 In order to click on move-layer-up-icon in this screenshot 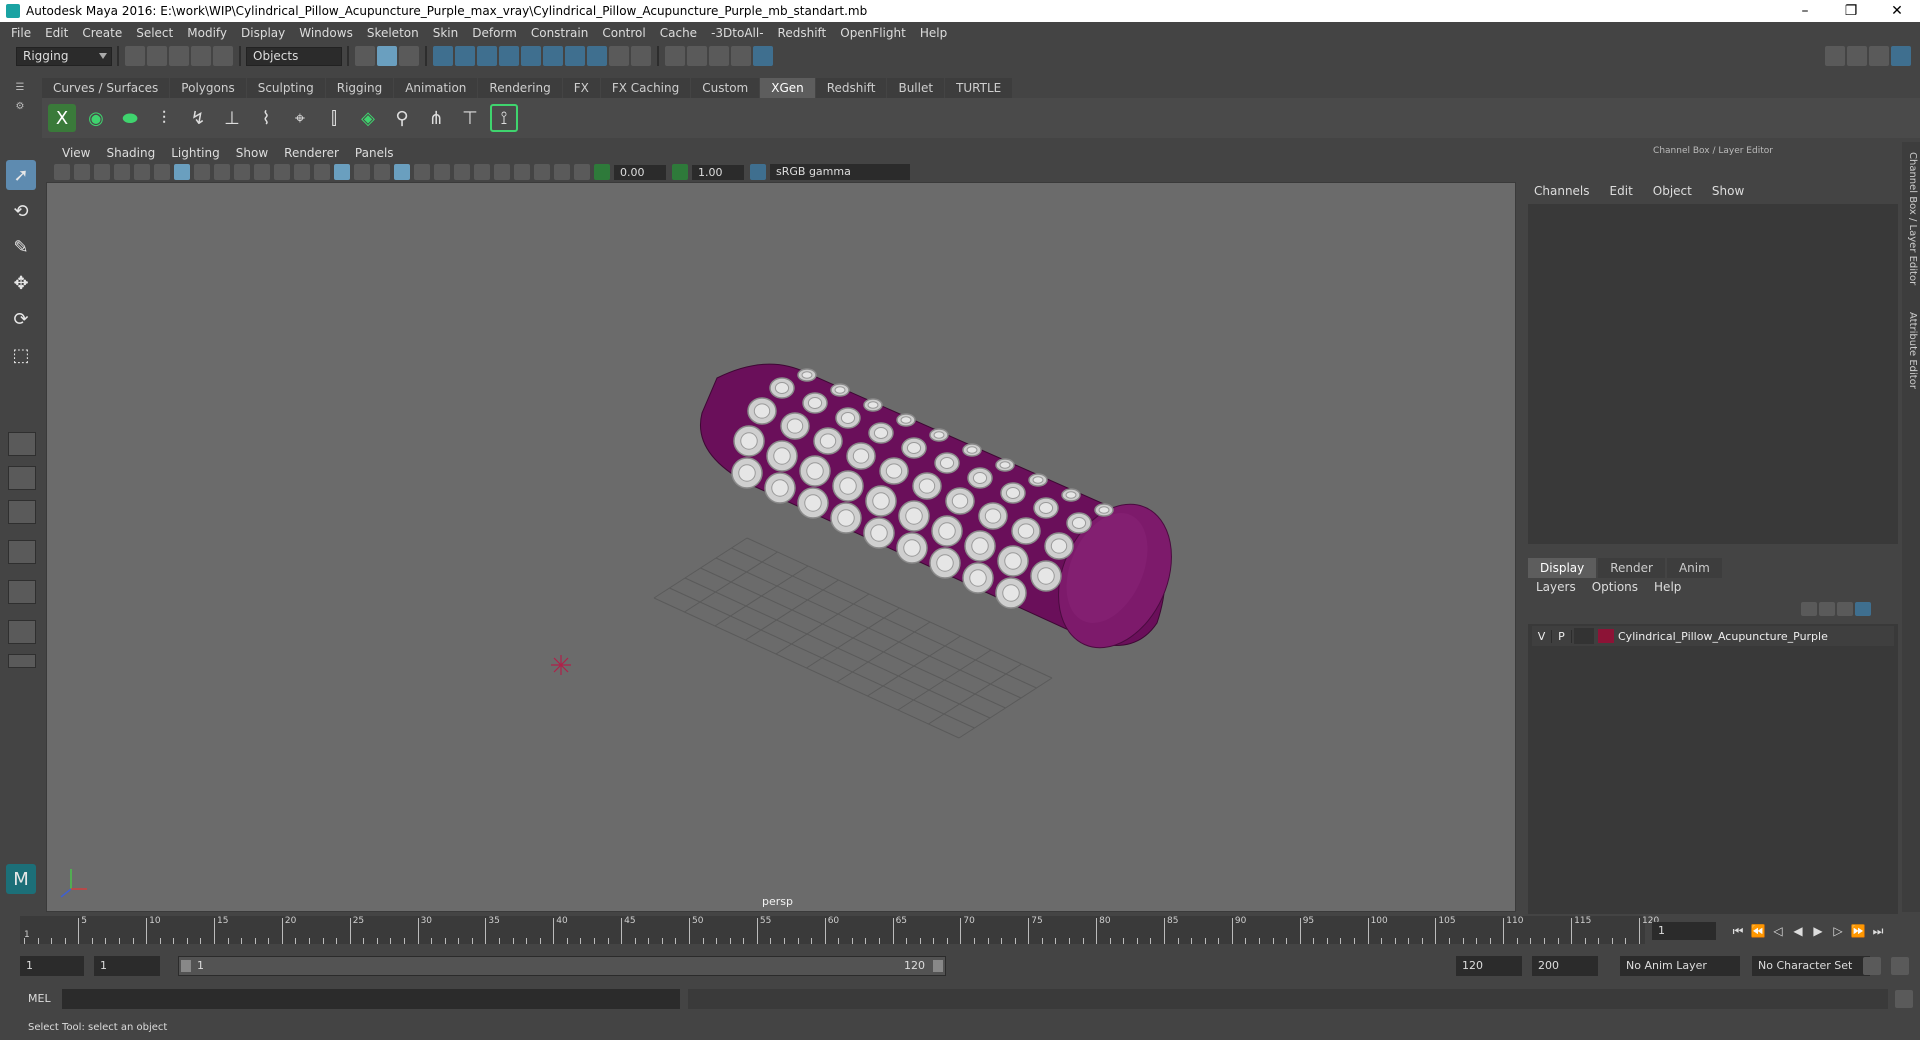, I will do `click(1809, 609)`.